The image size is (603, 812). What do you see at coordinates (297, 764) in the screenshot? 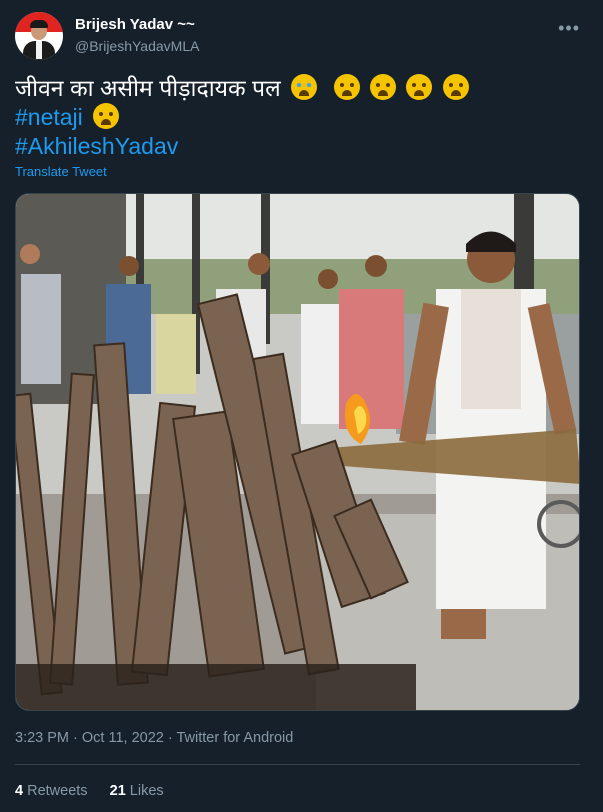
I see `divider` at bounding box center [297, 764].